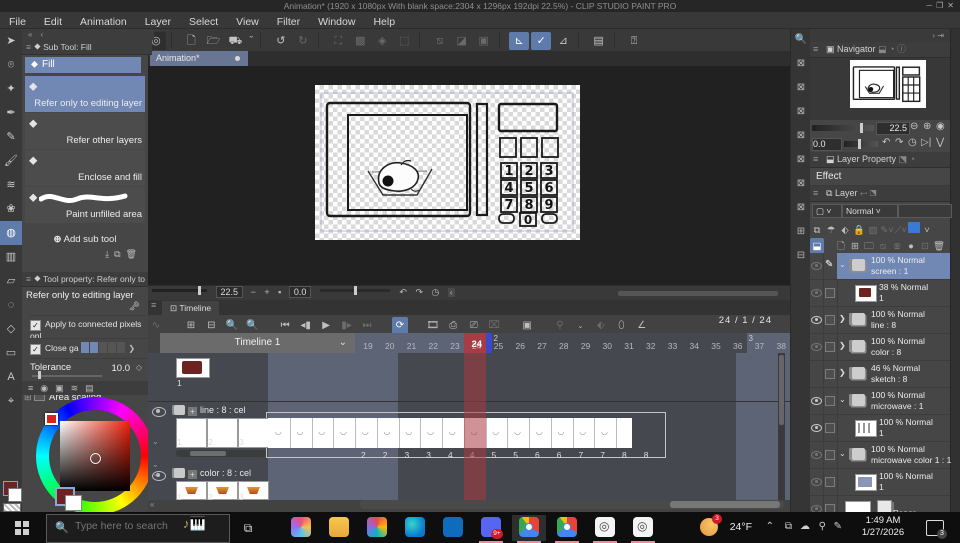 The height and width of the screenshot is (543, 960). What do you see at coordinates (927, 229) in the screenshot?
I see `chevron-down-icon: ˅` at bounding box center [927, 229].